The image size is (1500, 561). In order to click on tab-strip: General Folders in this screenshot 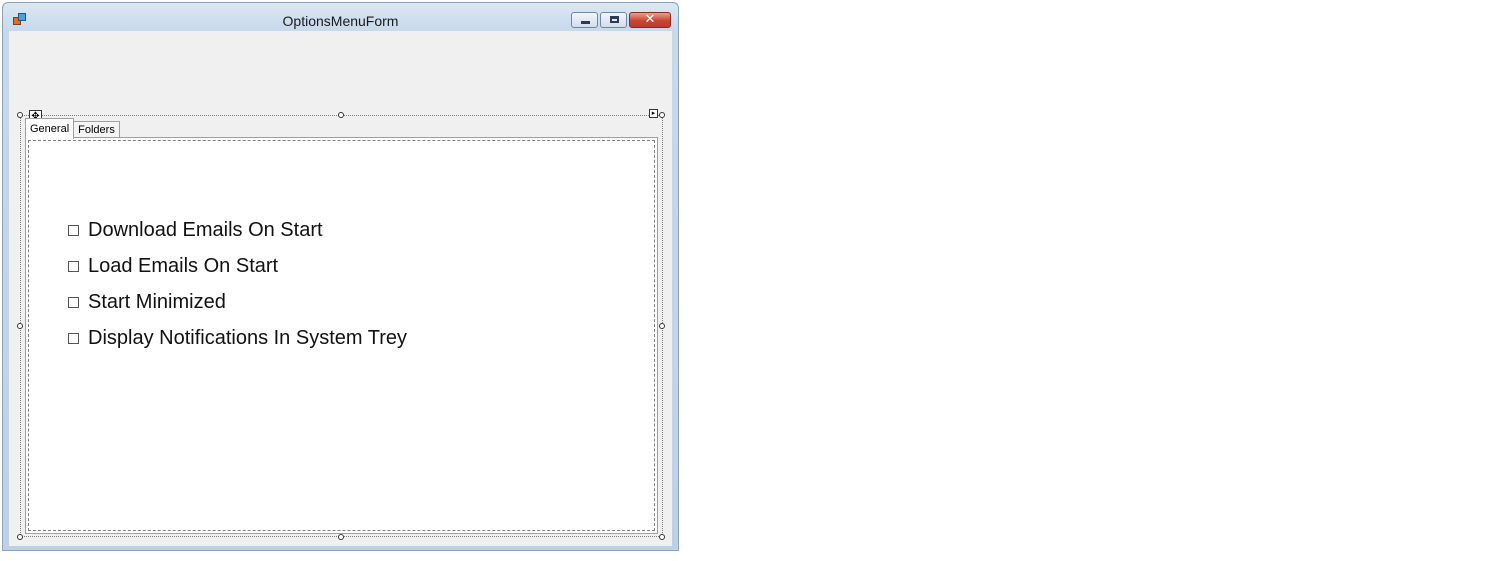, I will do `click(72, 128)`.